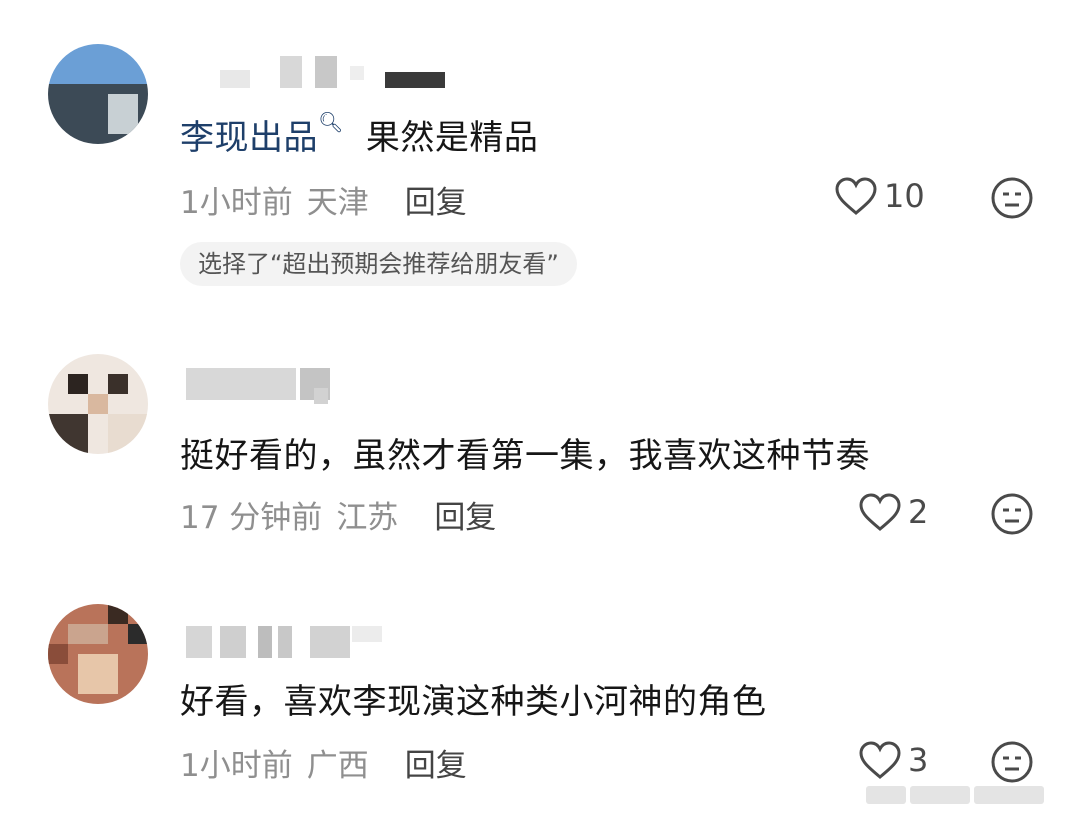 This screenshot has height=814, width=1078. I want to click on like-count: 10, so click(904, 196).